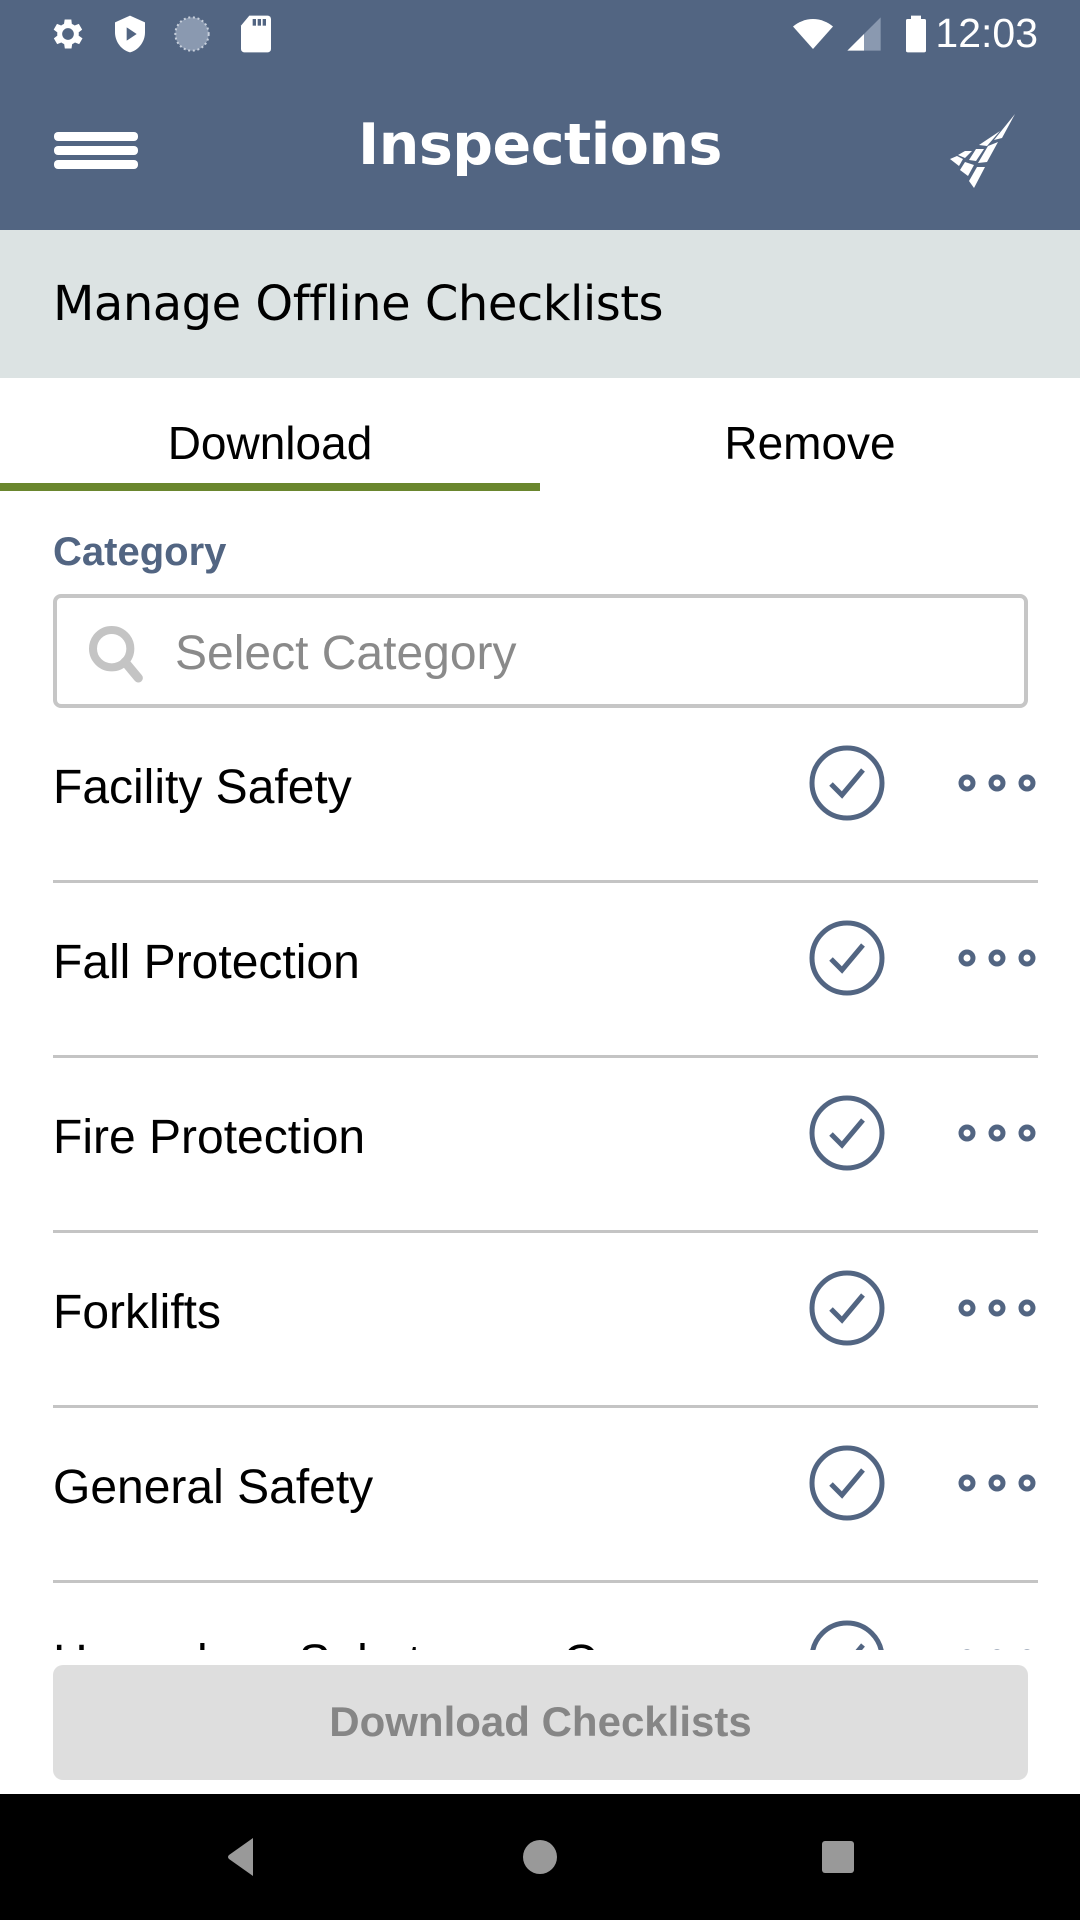 The image size is (1080, 1920). Describe the element at coordinates (916, 34) in the screenshot. I see `battery-icon` at that location.